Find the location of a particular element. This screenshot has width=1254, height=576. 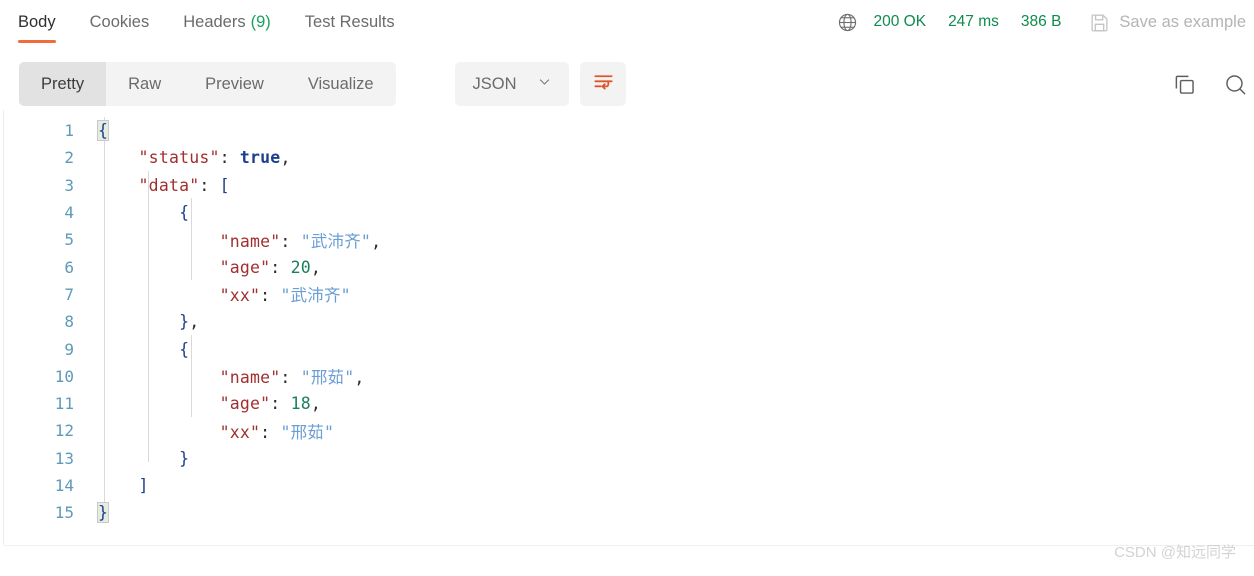

view-mode-segmented-control: Pretty Raw Preview Visualize is located at coordinates (207, 84).